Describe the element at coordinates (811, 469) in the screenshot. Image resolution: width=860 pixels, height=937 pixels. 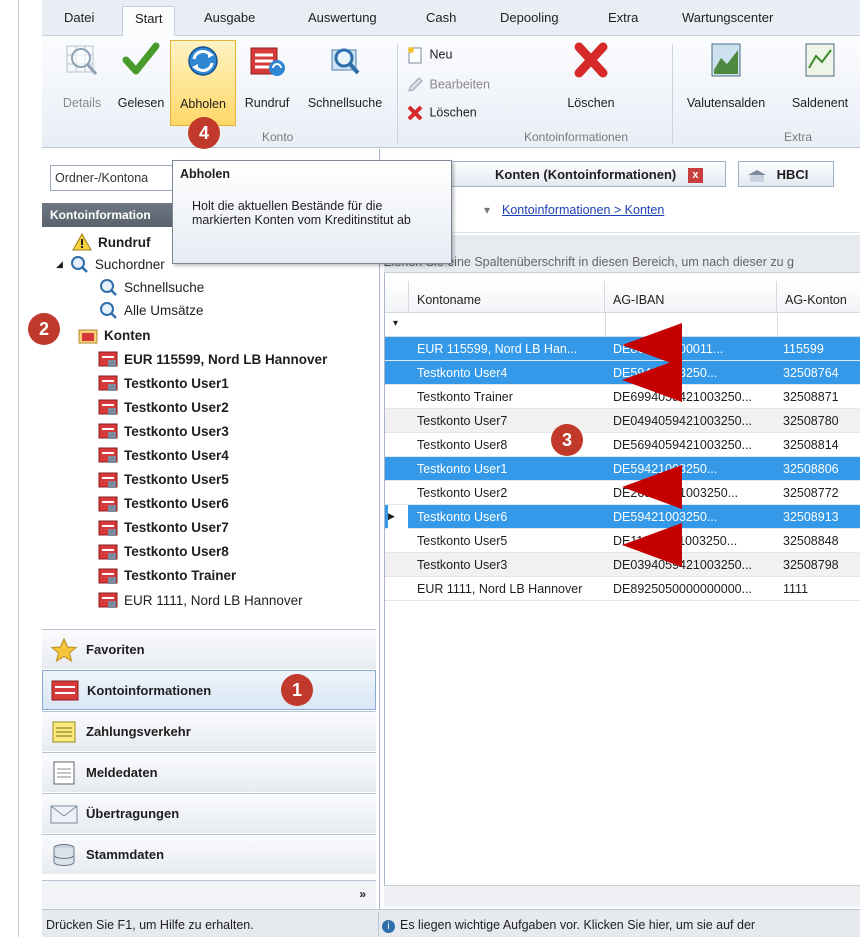
I see `cell-konto: 32508806` at that location.